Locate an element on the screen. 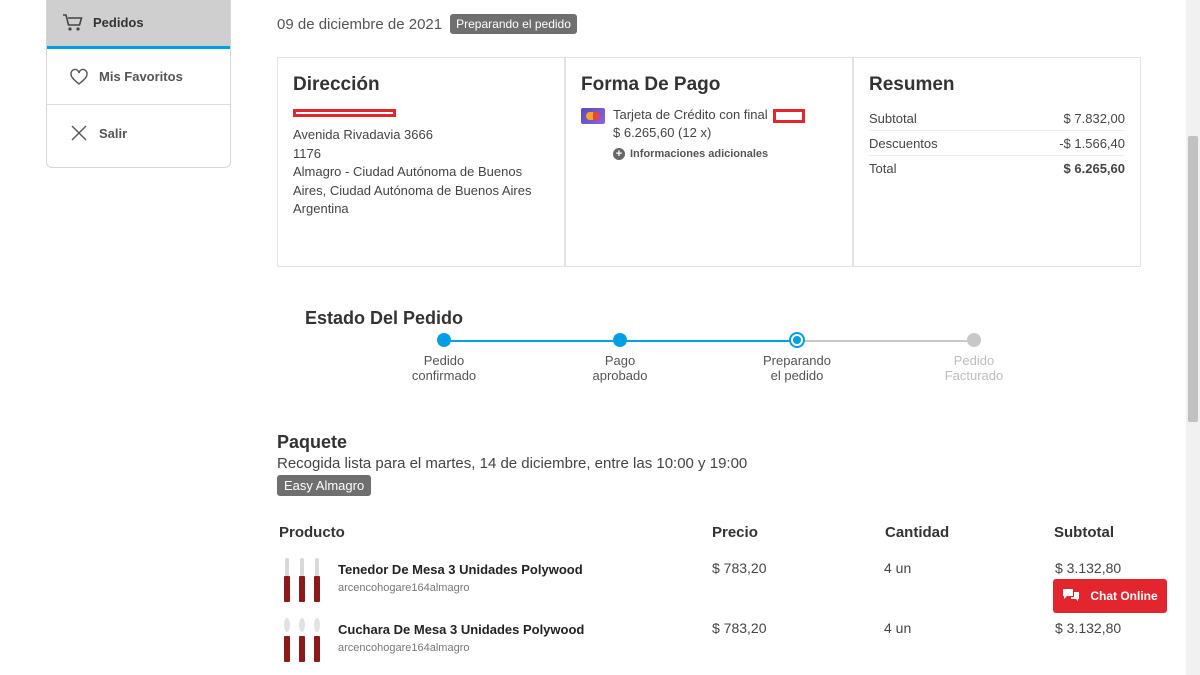 This screenshot has height=675, width=1200. step-dot-current is located at coordinates (797, 340).